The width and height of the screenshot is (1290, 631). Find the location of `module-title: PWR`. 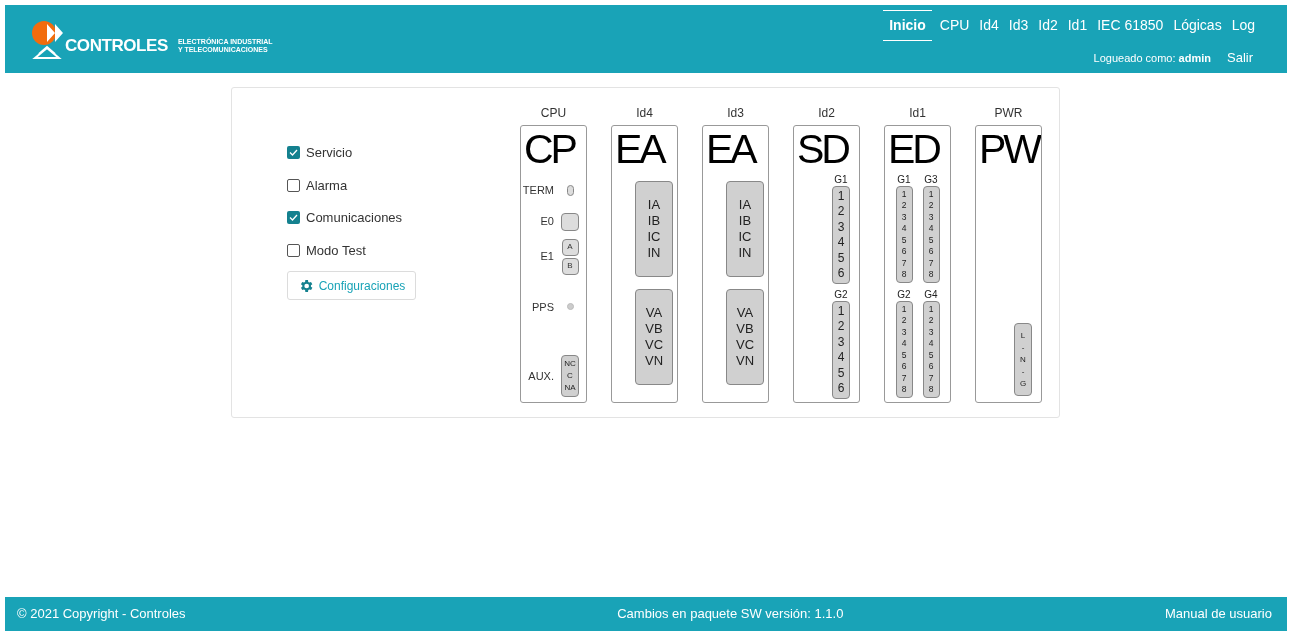

module-title: PWR is located at coordinates (1008, 113).